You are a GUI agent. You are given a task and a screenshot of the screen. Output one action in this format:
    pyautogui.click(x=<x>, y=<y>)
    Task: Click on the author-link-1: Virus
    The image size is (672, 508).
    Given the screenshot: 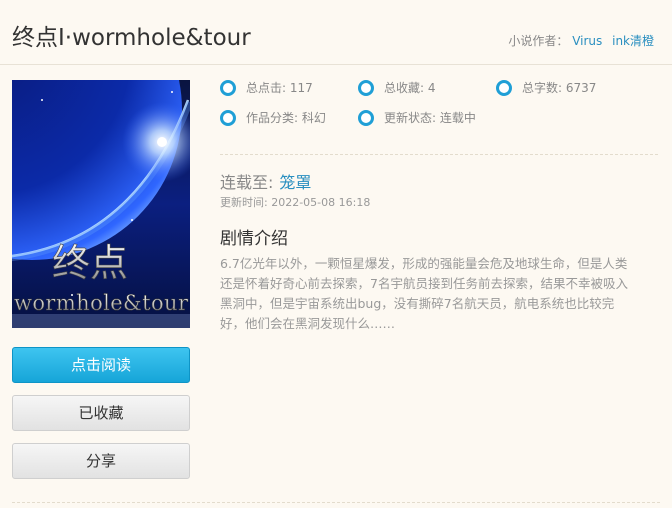 What is the action you would take?
    pyautogui.click(x=587, y=41)
    